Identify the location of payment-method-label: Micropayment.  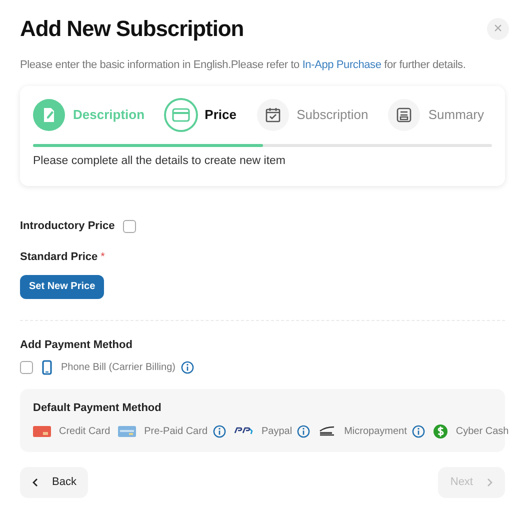
(375, 431).